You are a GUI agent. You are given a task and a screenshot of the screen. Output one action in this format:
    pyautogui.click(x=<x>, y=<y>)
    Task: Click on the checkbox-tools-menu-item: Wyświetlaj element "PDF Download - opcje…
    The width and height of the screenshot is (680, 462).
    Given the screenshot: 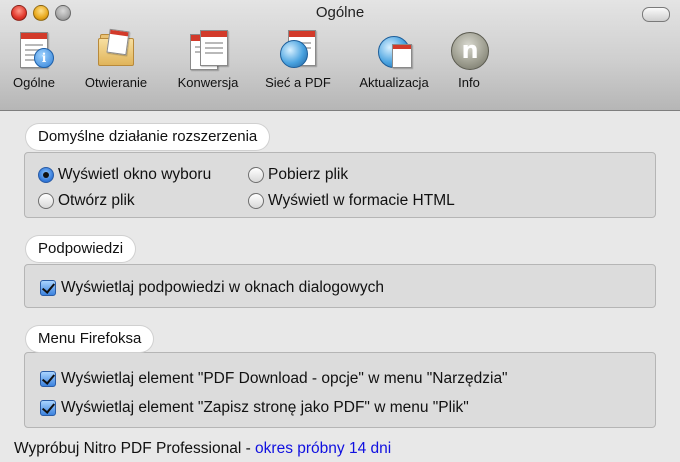 What is the action you would take?
    pyautogui.click(x=274, y=379)
    